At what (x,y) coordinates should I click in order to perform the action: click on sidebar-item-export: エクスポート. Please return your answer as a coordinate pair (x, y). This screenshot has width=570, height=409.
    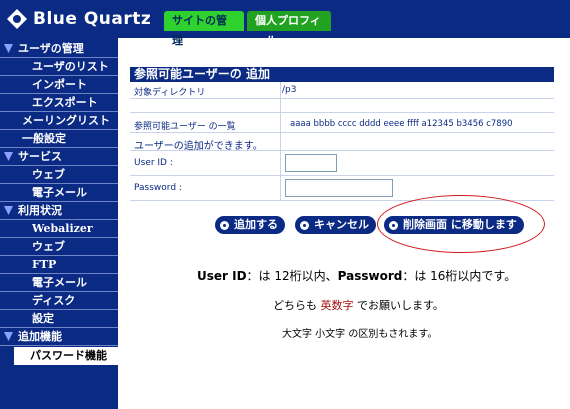
    Looking at the image, I should click on (59, 103).